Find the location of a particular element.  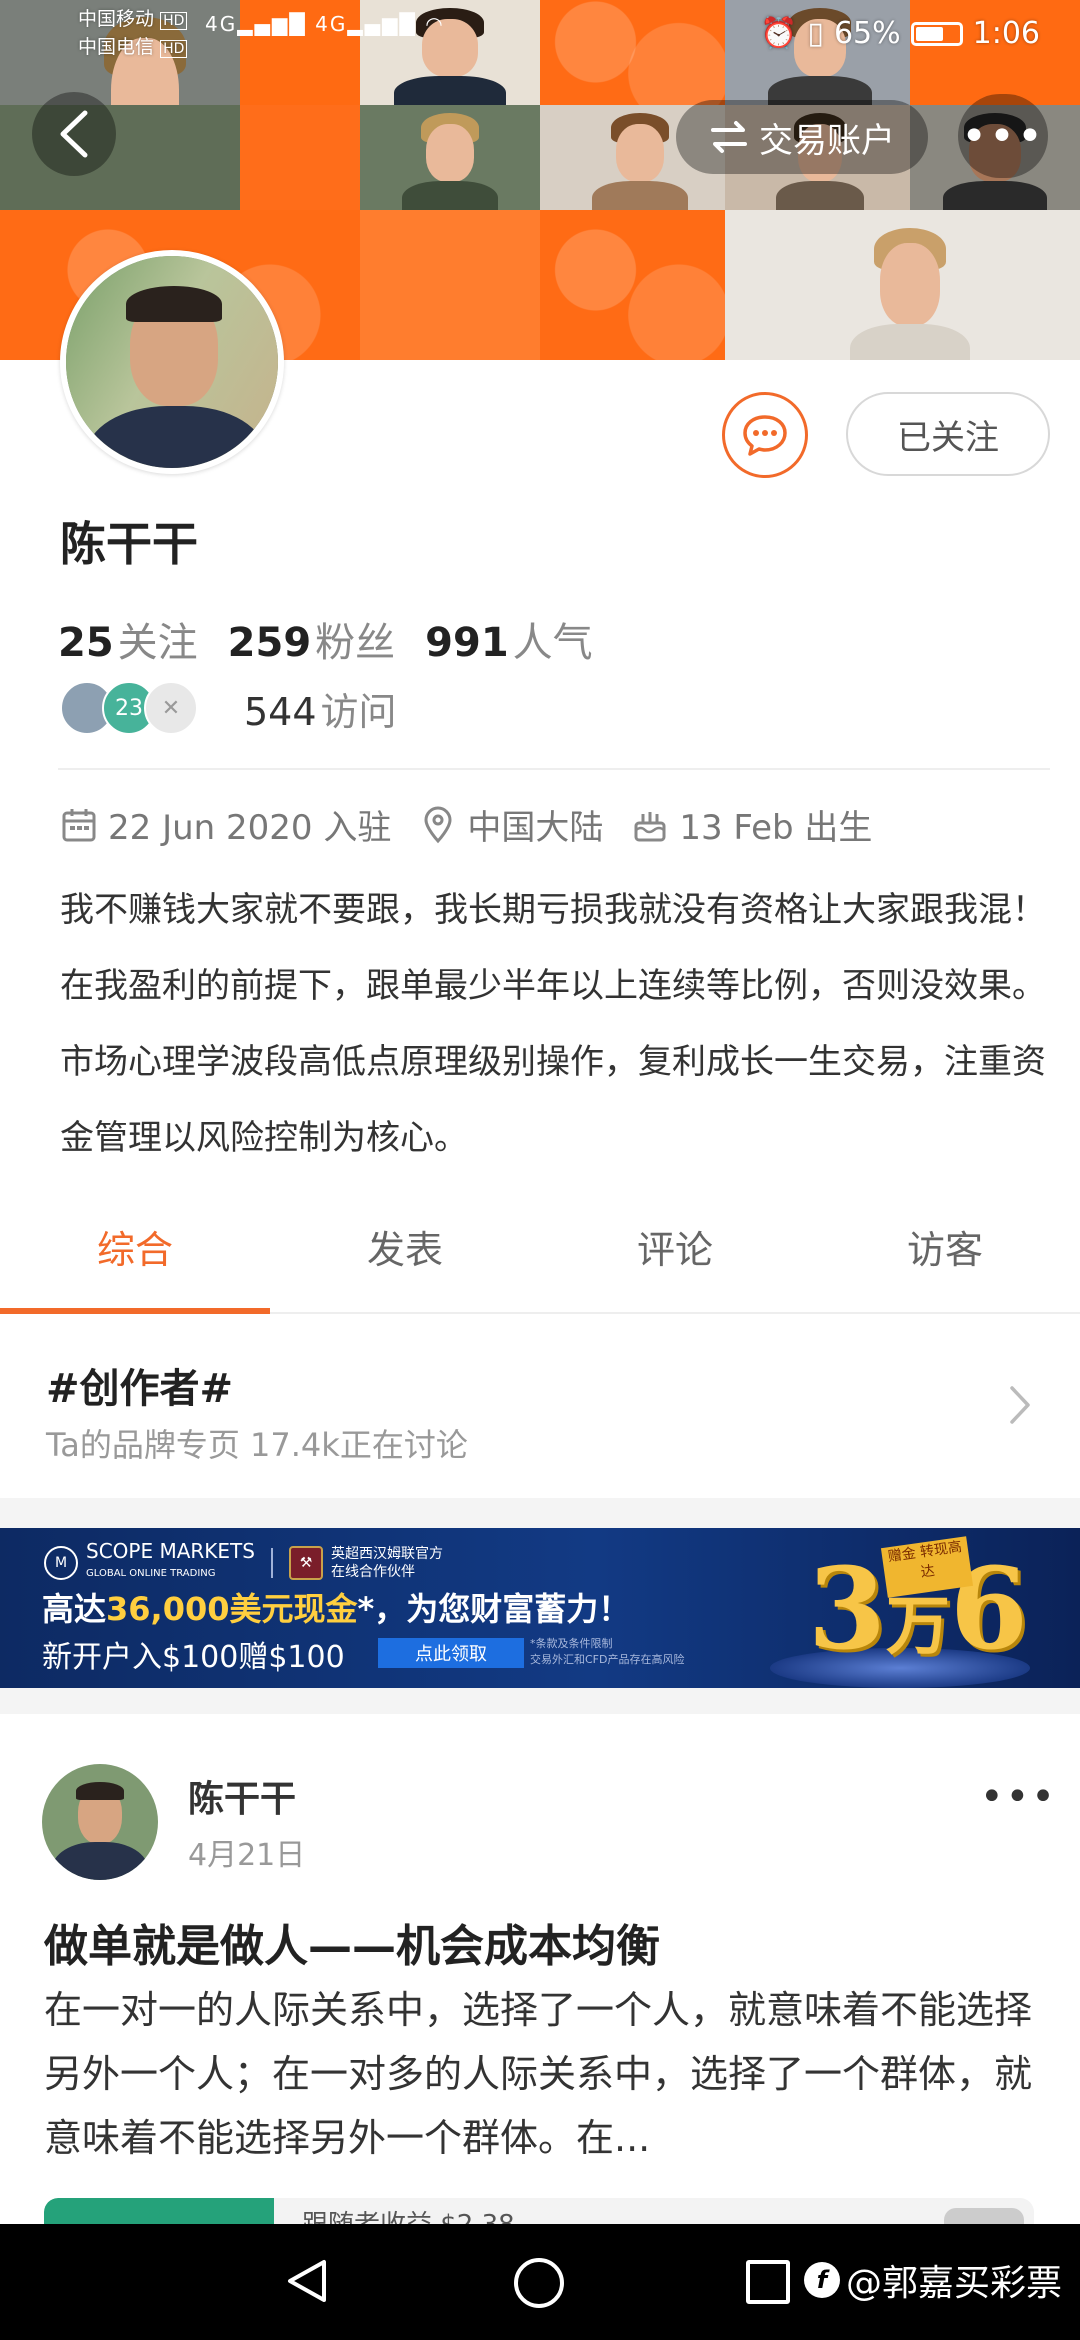

nav-back-icon is located at coordinates (307, 2281).